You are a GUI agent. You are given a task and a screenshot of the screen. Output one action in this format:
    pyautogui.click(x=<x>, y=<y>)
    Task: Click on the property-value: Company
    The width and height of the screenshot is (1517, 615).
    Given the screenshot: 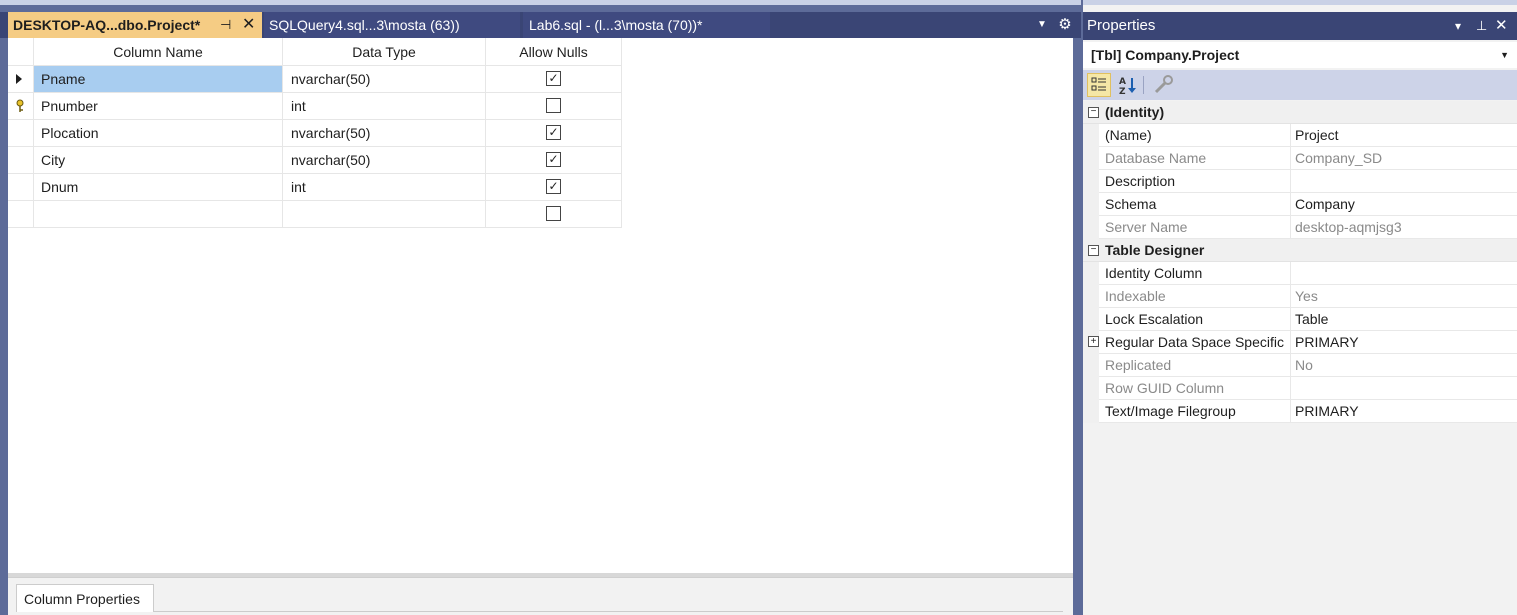 What is the action you would take?
    pyautogui.click(x=1404, y=204)
    